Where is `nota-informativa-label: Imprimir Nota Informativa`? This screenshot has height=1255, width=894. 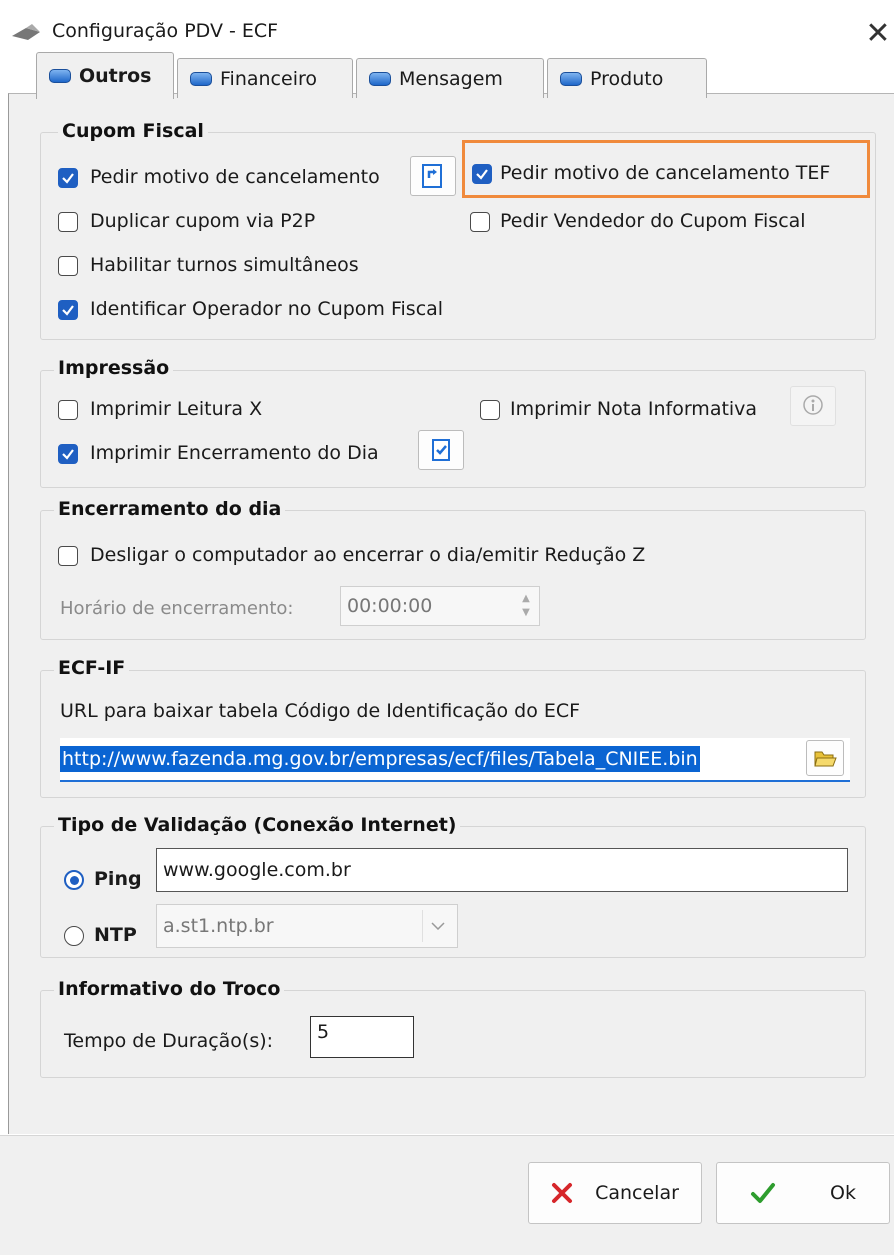
nota-informativa-label: Imprimir Nota Informativa is located at coordinates (634, 409).